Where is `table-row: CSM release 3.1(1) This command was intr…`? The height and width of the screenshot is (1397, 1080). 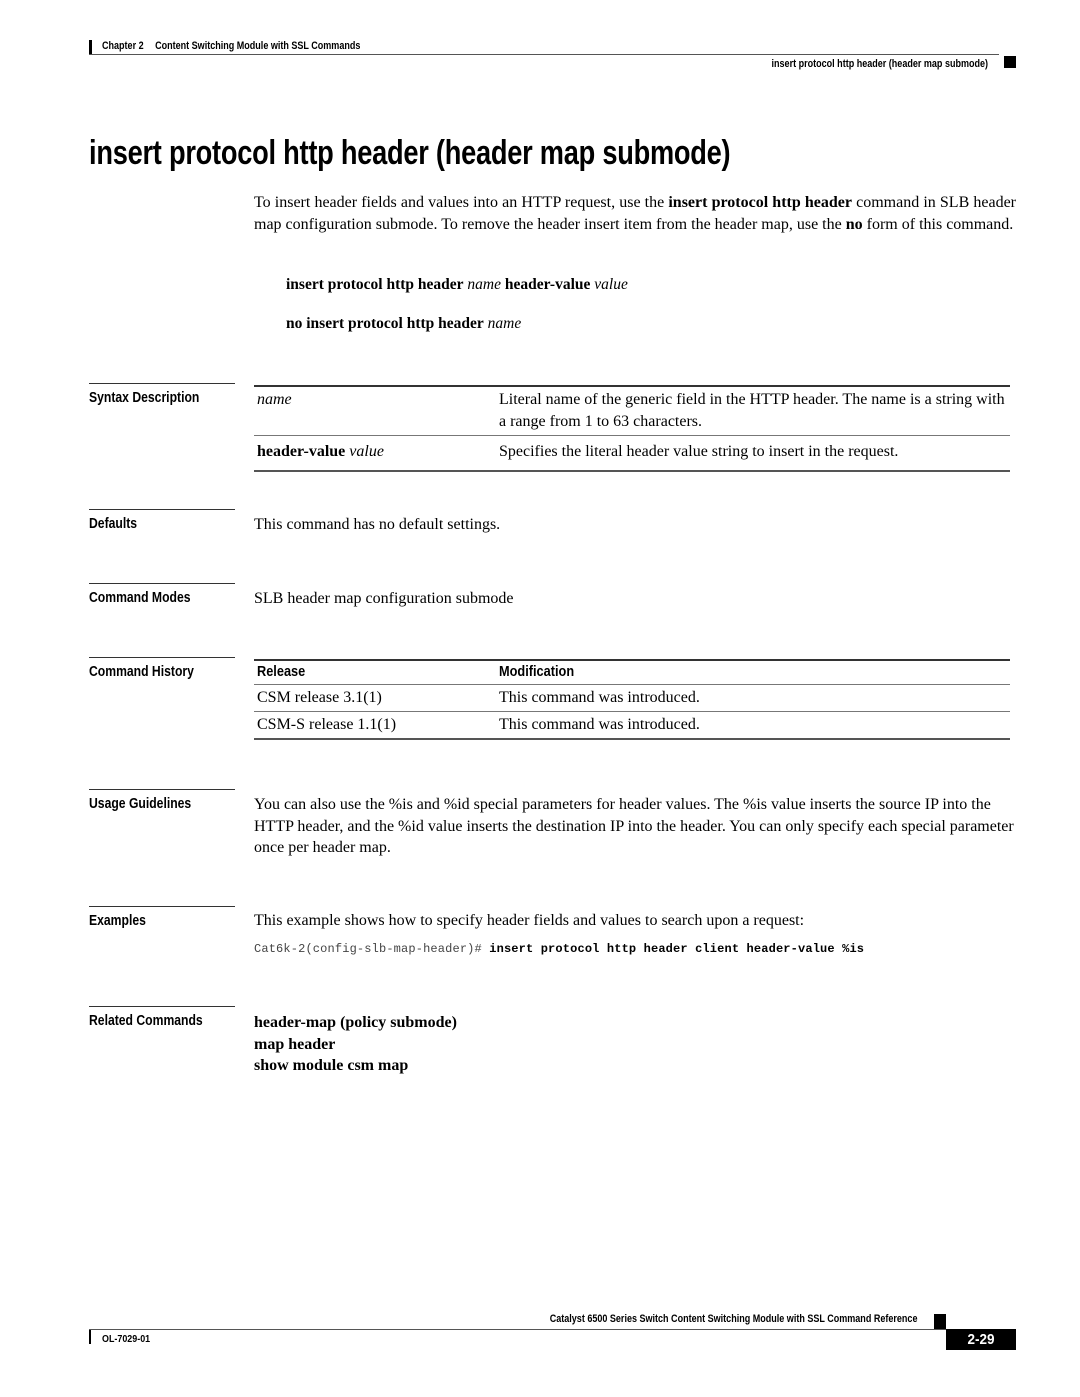 table-row: CSM release 3.1(1) This command was intr… is located at coordinates (632, 698).